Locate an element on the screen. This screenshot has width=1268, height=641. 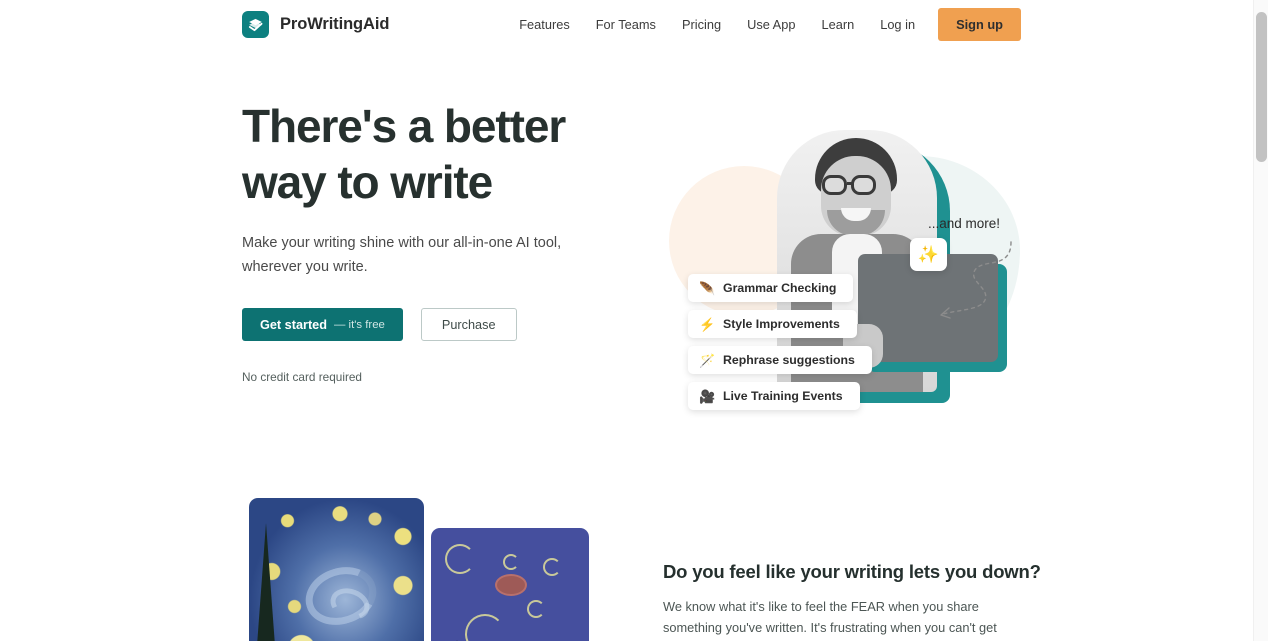
sparkles-icon: ✨ is located at coordinates (928, 254).